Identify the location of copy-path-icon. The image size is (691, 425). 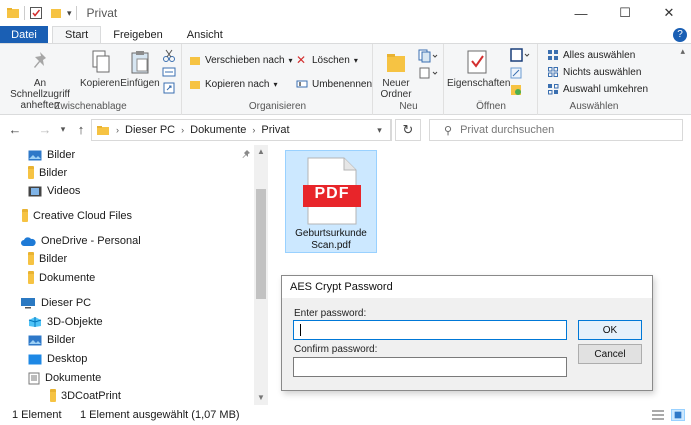
(169, 72).